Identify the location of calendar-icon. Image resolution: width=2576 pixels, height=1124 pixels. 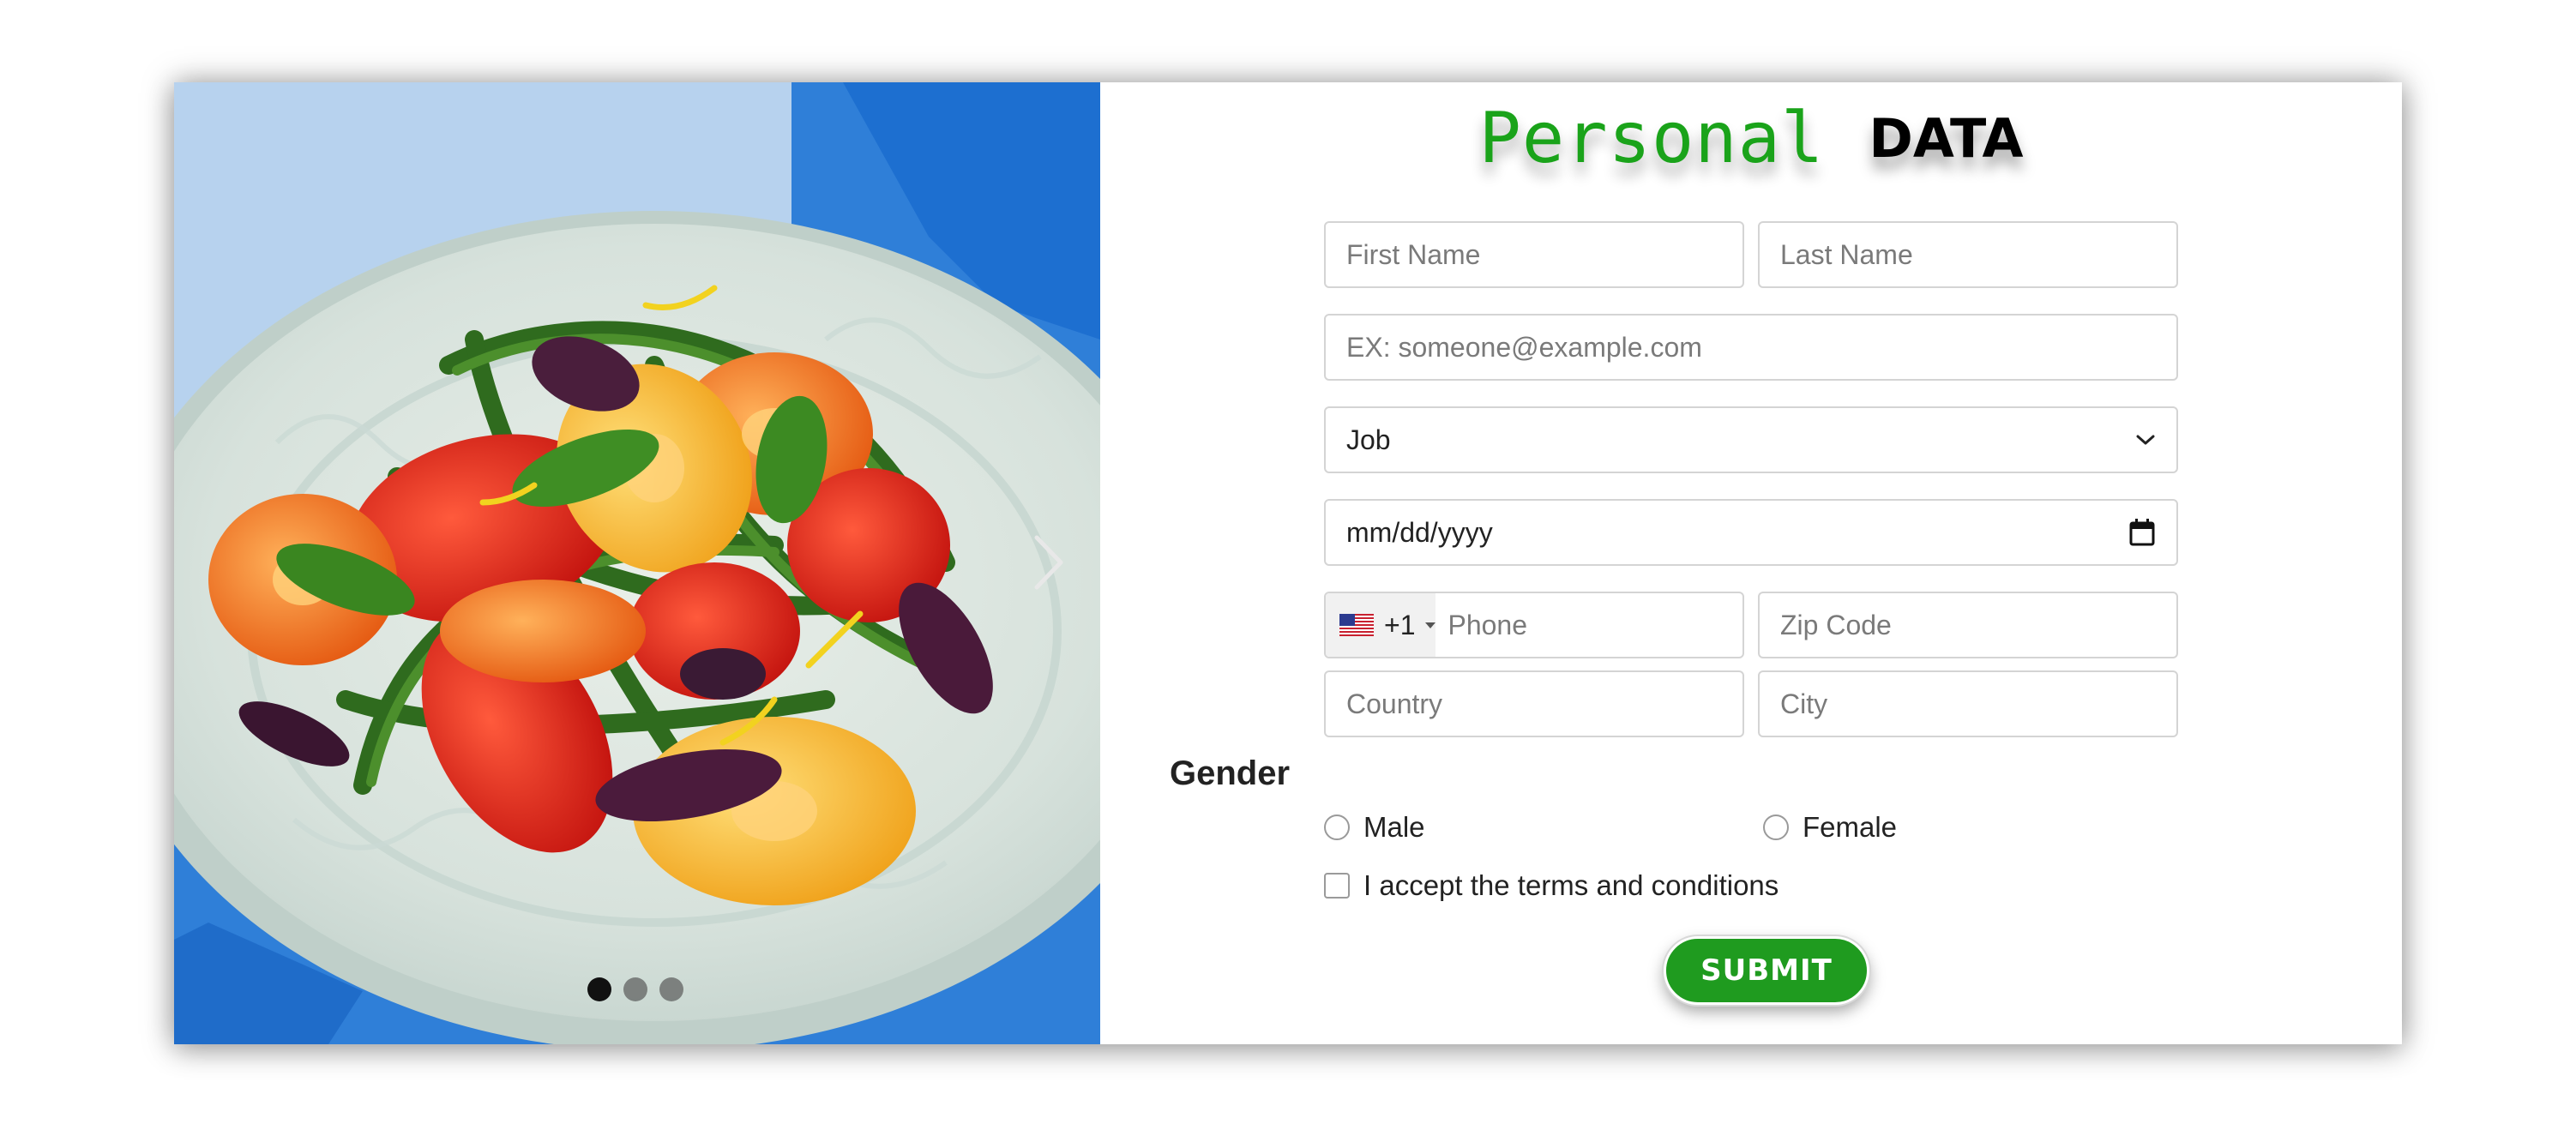
(2142, 533).